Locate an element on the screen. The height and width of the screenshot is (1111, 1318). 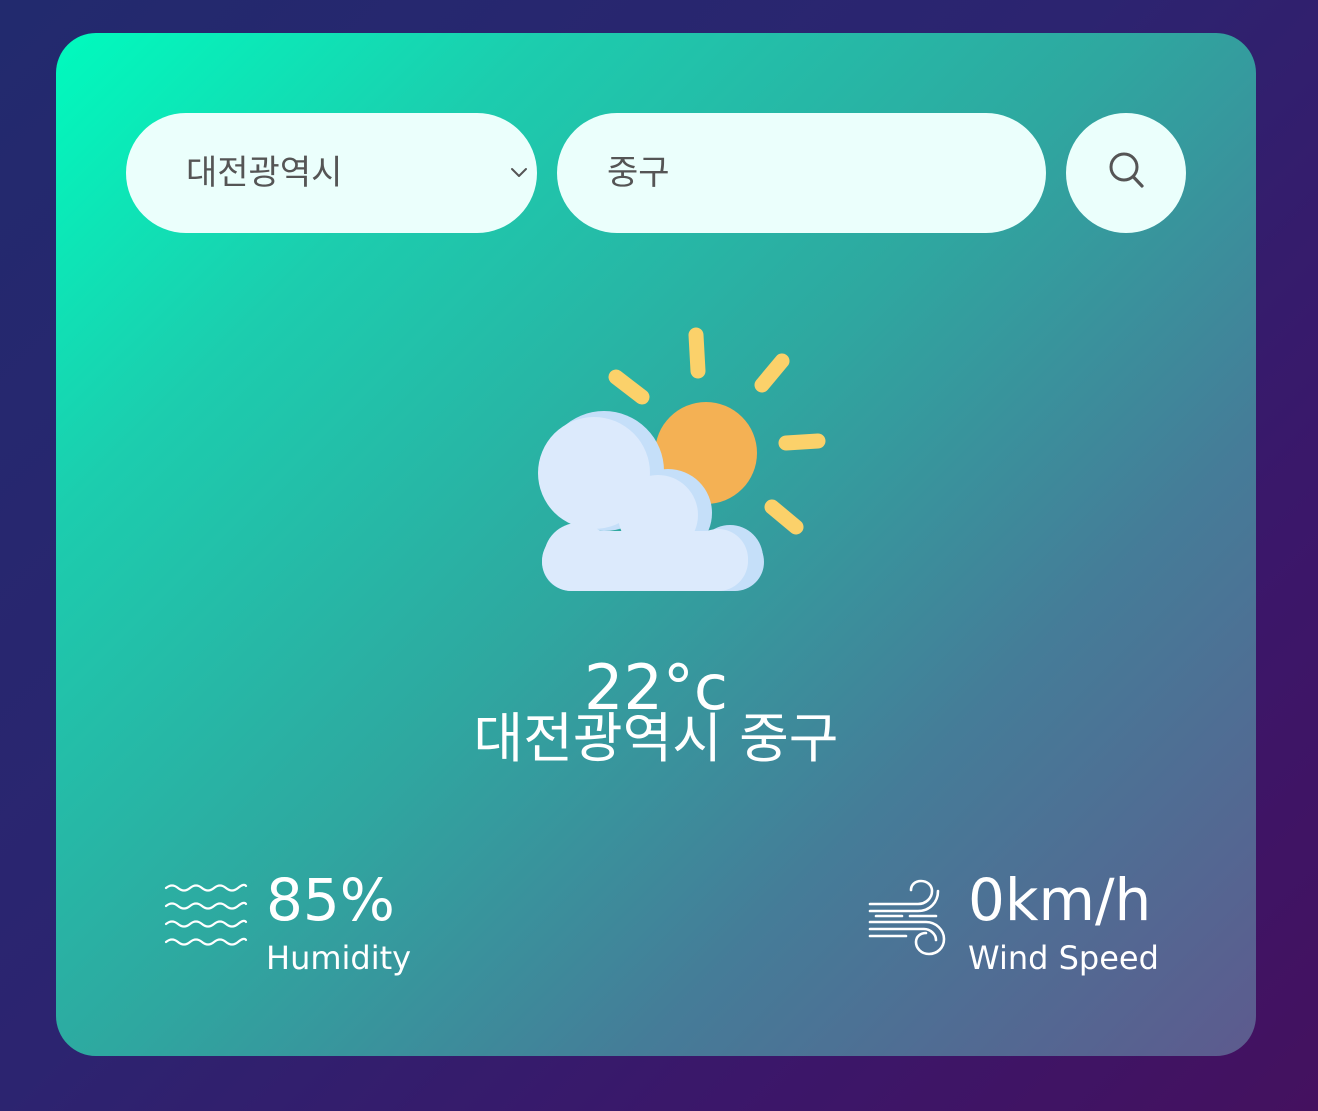
chevron-down-icon is located at coordinates (519, 172).